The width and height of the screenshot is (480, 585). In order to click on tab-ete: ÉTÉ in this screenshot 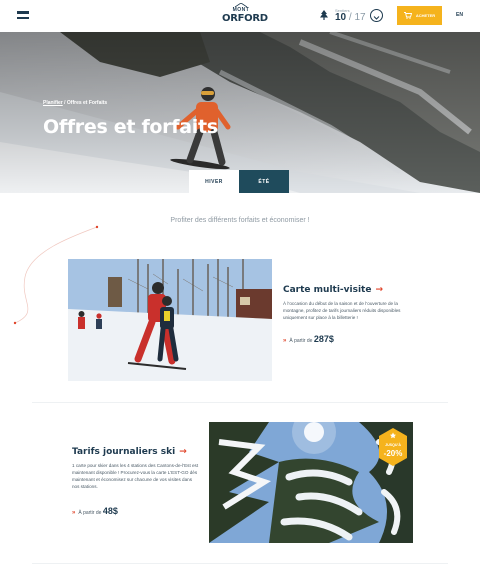, I will do `click(264, 181)`.